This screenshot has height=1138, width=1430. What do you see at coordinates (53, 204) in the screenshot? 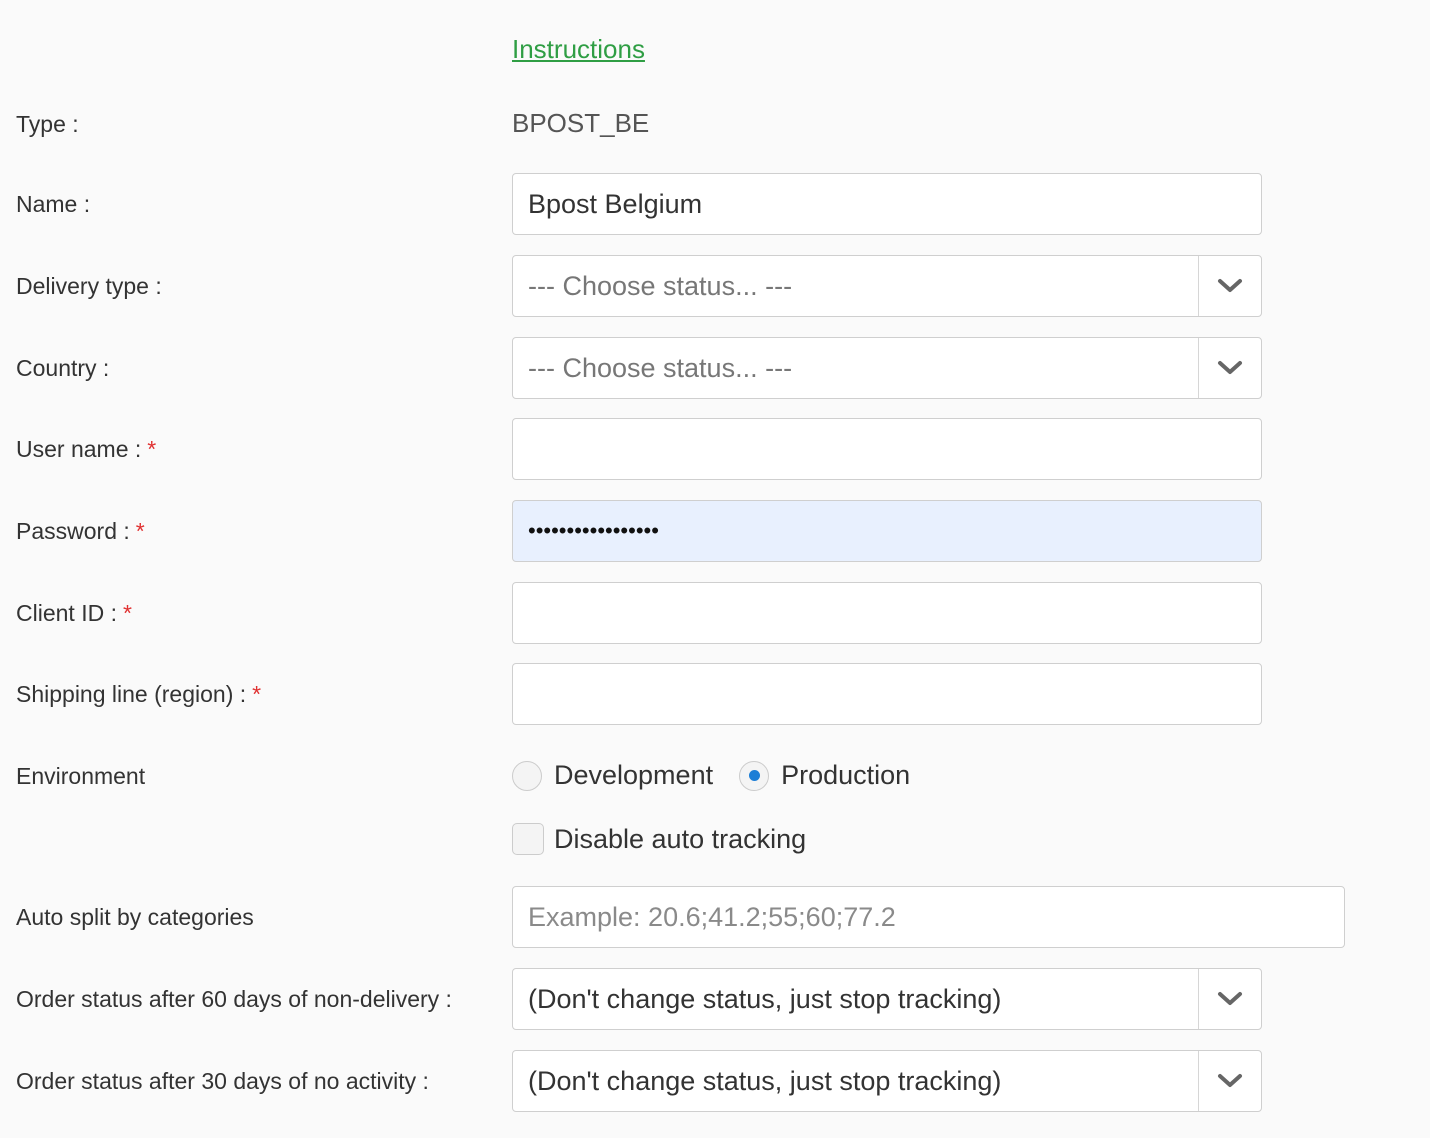
I see `name-label: Name :` at bounding box center [53, 204].